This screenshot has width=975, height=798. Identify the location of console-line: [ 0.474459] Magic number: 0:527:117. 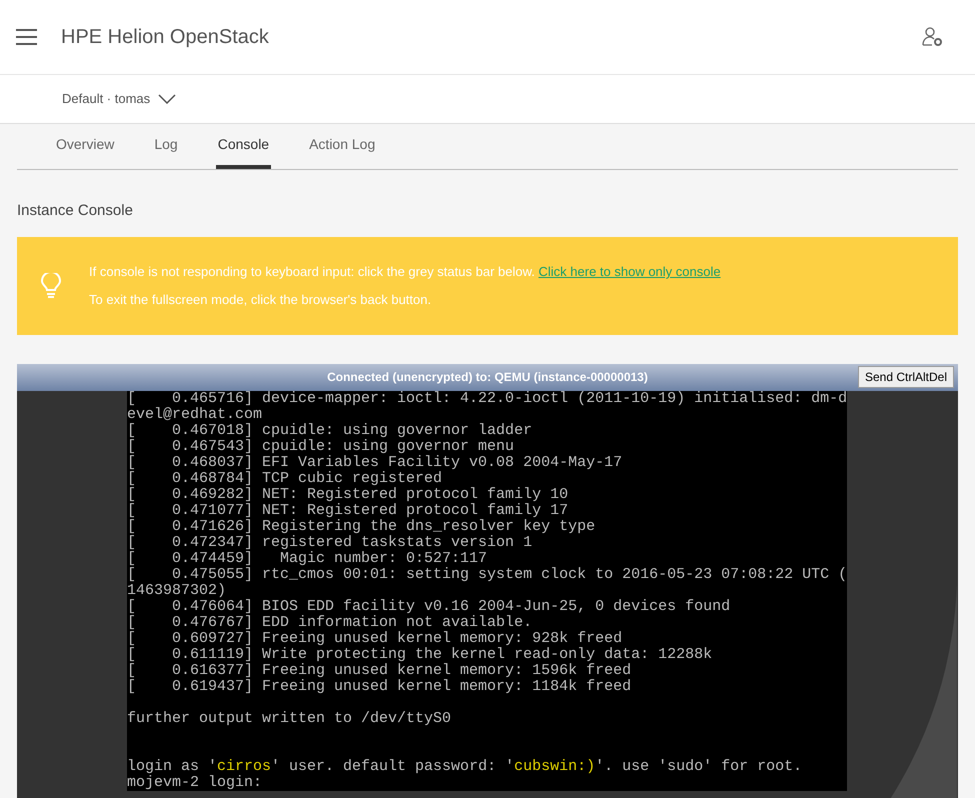
(307, 558).